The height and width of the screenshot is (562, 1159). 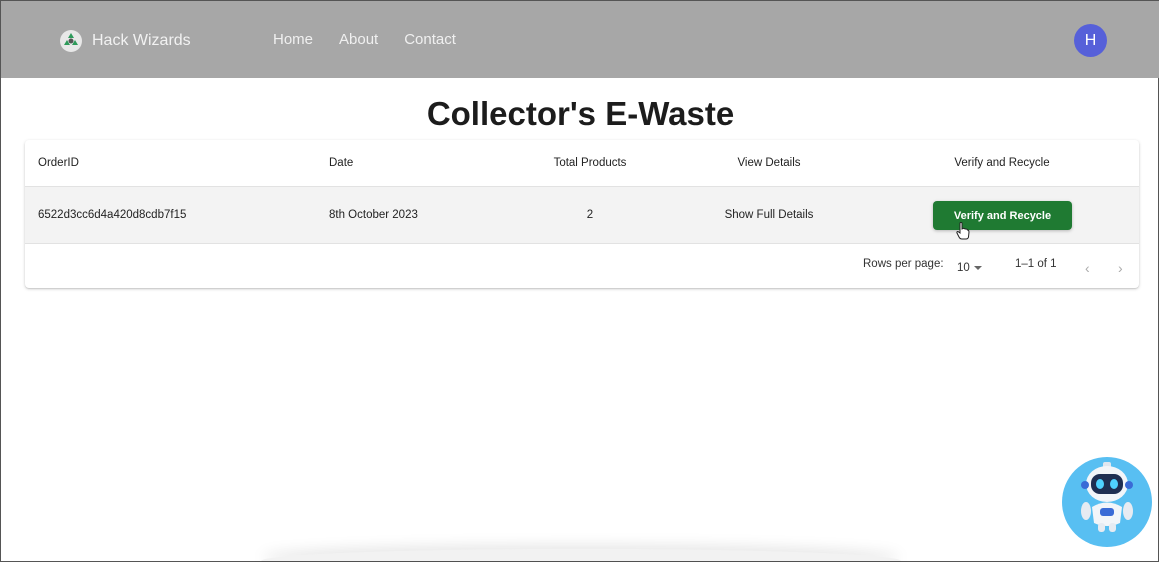 What do you see at coordinates (580, 39) in the screenshot?
I see `top-navbar: Hack Wizards Home About Contact H` at bounding box center [580, 39].